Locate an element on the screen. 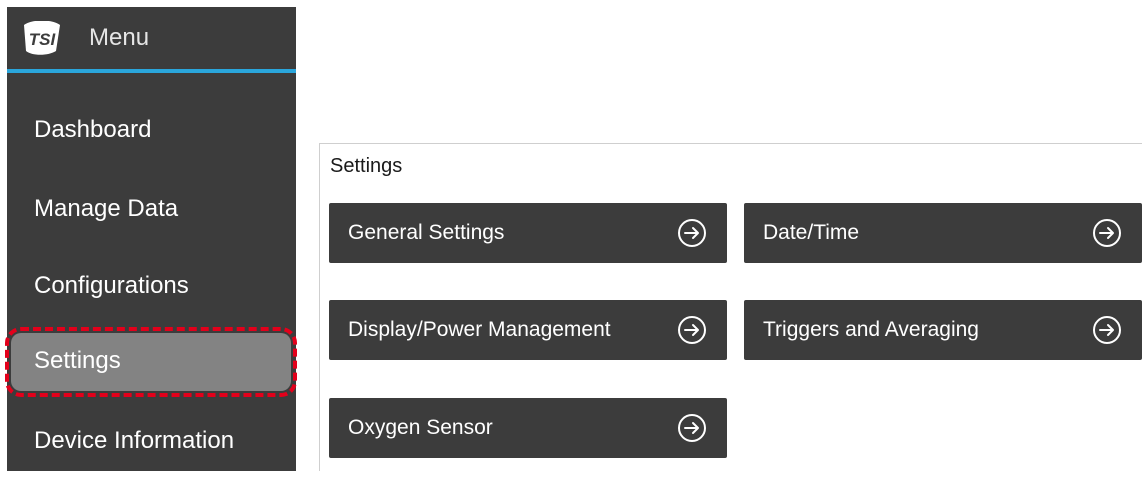 The width and height of the screenshot is (1142, 477). general-settings-button: General Settings is located at coordinates (528, 233).